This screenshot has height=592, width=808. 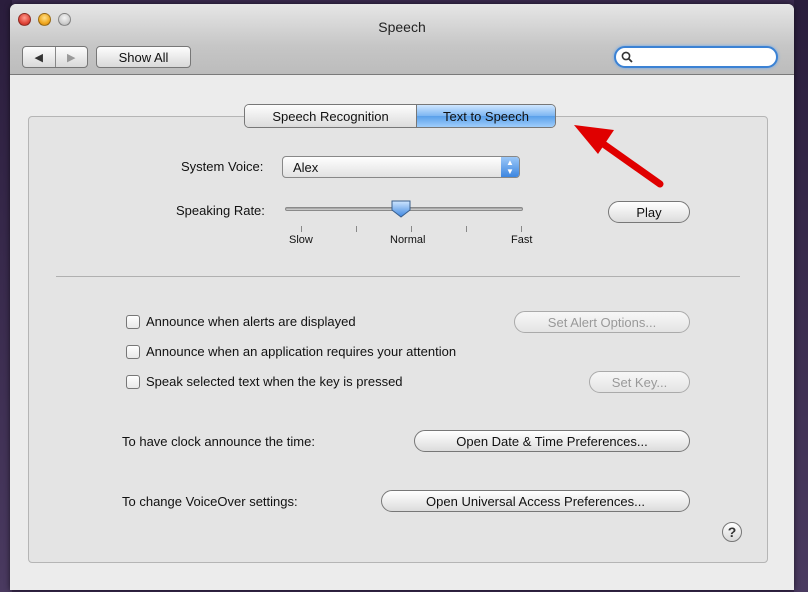 What do you see at coordinates (222, 166) in the screenshot?
I see `system-voice-label: System Voice:` at bounding box center [222, 166].